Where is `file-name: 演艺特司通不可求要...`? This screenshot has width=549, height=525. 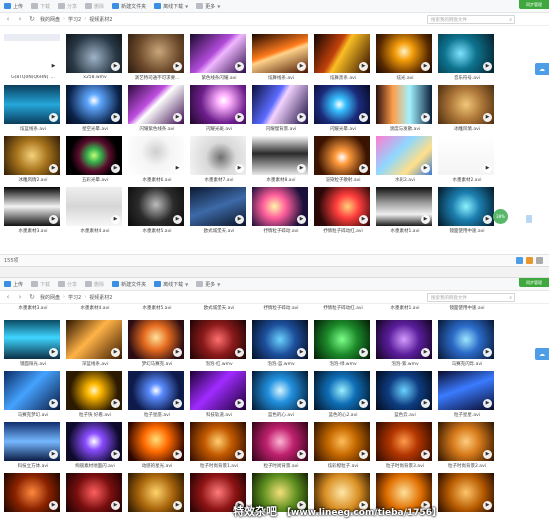 file-name: 演艺特司通不可求要... is located at coordinates (157, 78).